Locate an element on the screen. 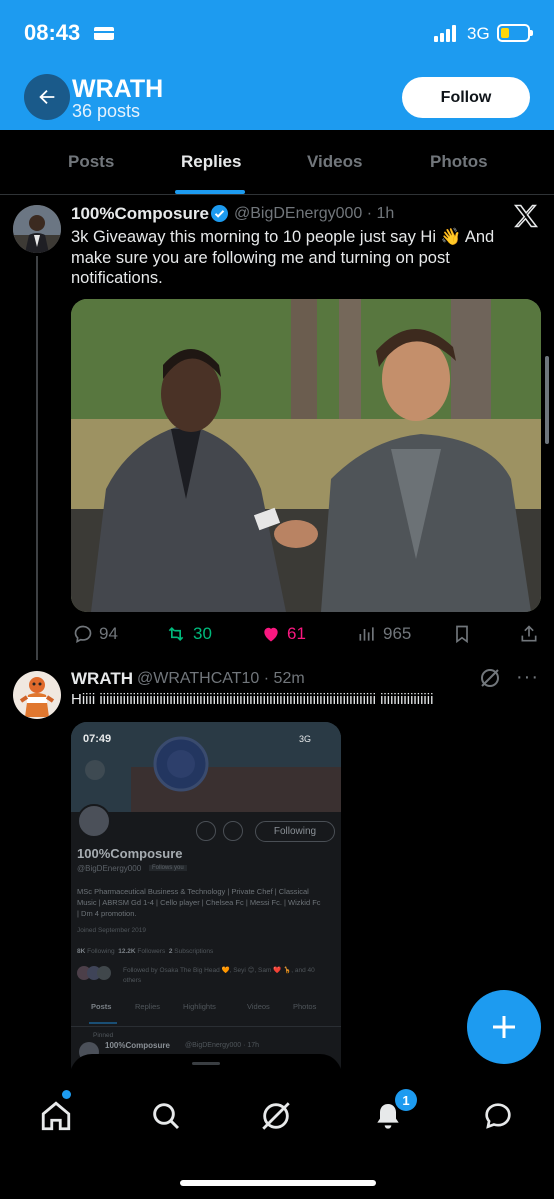 The height and width of the screenshot is (1199, 554). embedded-network: 3G is located at coordinates (305, 739).